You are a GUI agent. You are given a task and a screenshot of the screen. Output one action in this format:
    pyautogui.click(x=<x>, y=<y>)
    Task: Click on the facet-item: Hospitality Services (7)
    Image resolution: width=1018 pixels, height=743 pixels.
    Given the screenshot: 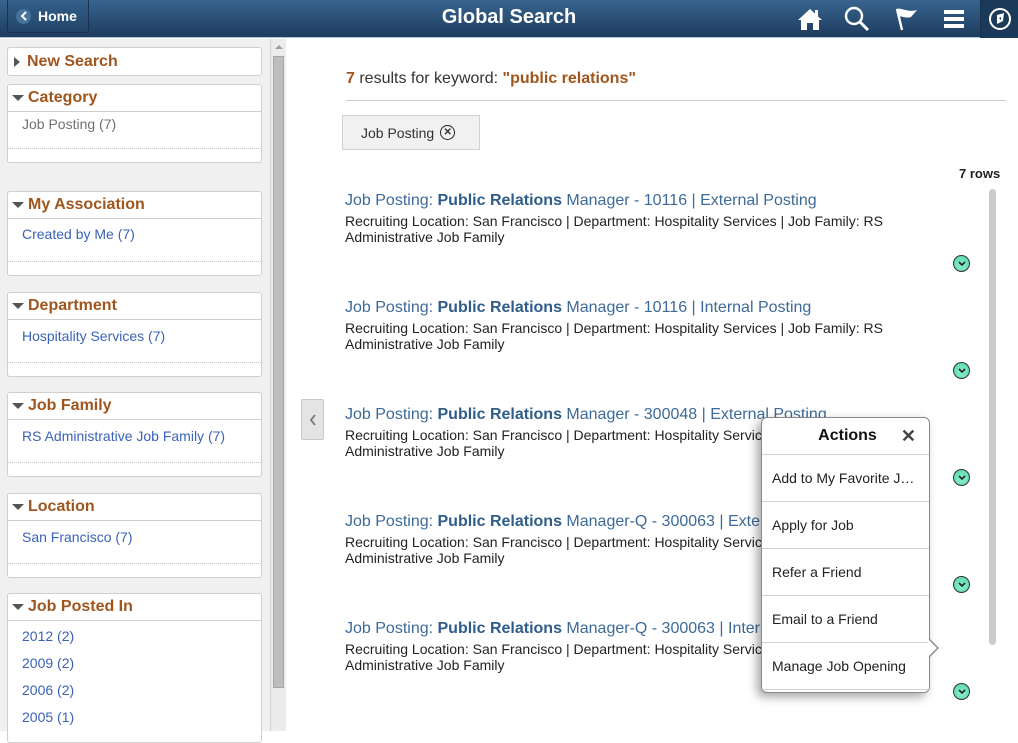 What is the action you would take?
    pyautogui.click(x=134, y=341)
    